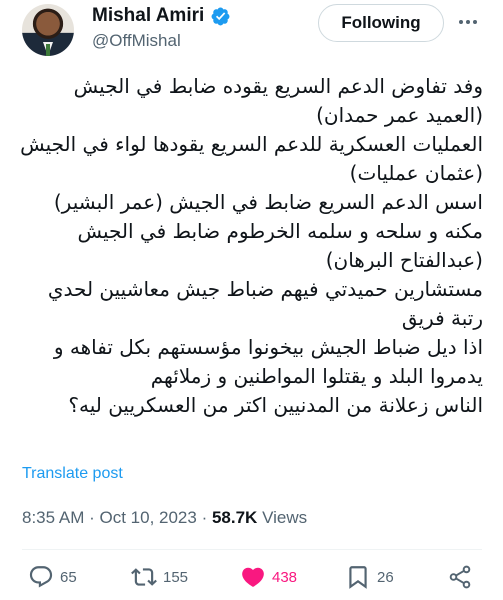  Describe the element at coordinates (48, 50) in the screenshot. I see `avatar-tie` at that location.